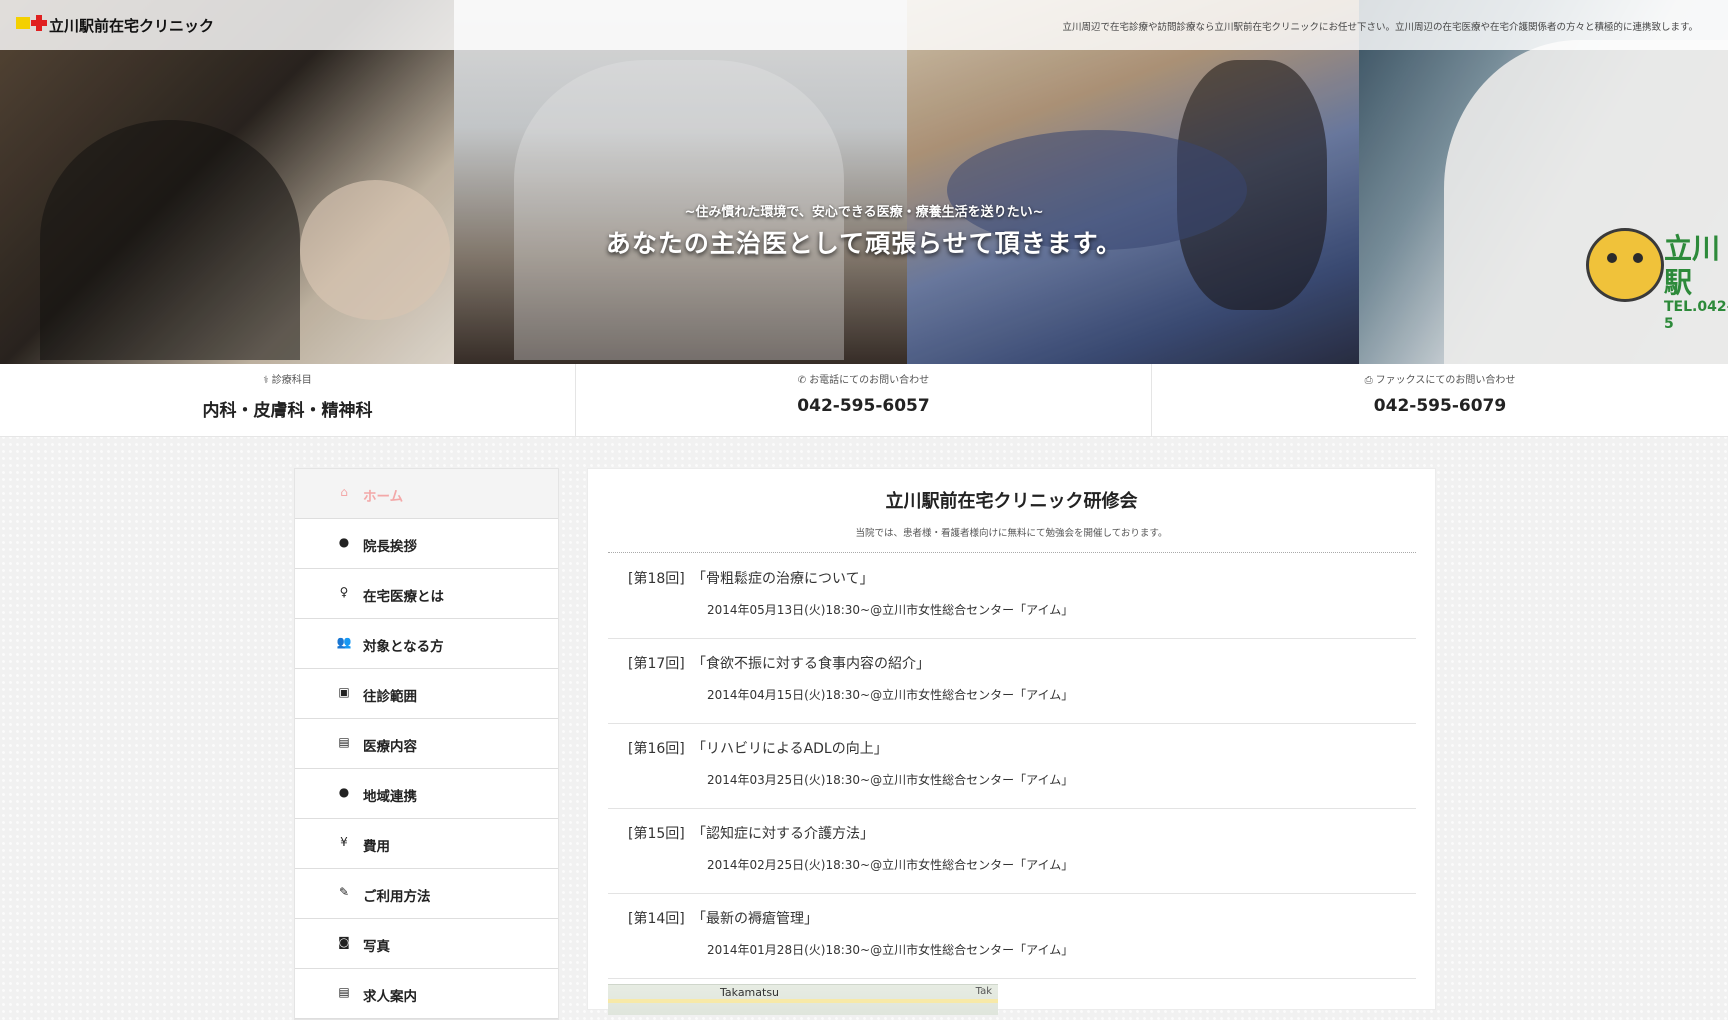 This screenshot has height=1020, width=1728. I want to click on lecture-title: 「骨粗鬆症の治療について」, so click(783, 579).